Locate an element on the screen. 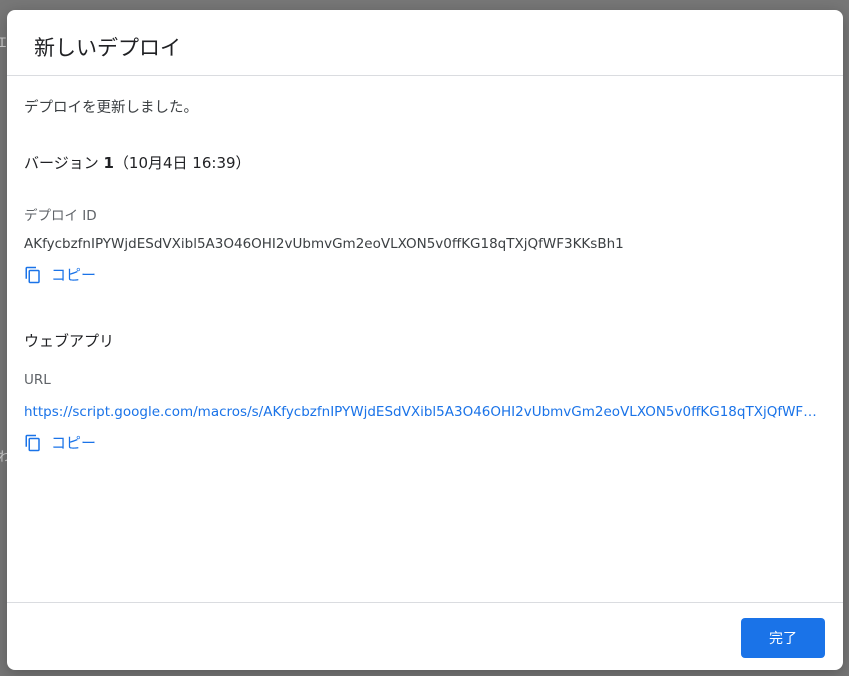 The height and width of the screenshot is (676, 849). version-number: 1 is located at coordinates (108, 163).